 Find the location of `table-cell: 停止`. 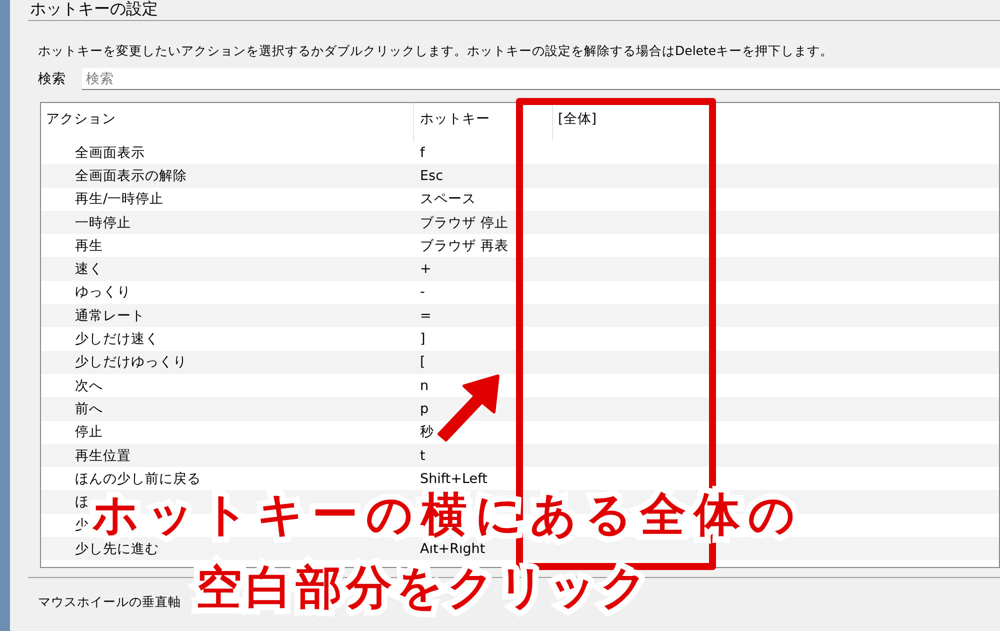

table-cell: 停止 is located at coordinates (89, 432).